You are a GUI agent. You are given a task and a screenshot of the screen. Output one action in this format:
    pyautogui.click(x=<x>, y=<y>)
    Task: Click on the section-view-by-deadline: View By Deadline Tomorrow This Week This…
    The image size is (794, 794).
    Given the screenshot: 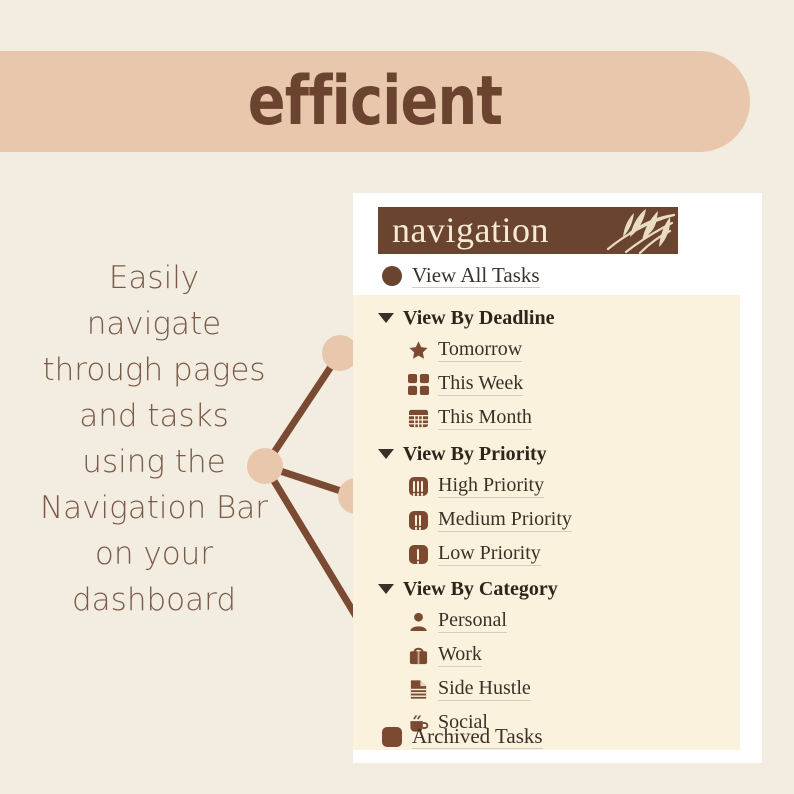 What is the action you would take?
    pyautogui.click(x=546, y=370)
    